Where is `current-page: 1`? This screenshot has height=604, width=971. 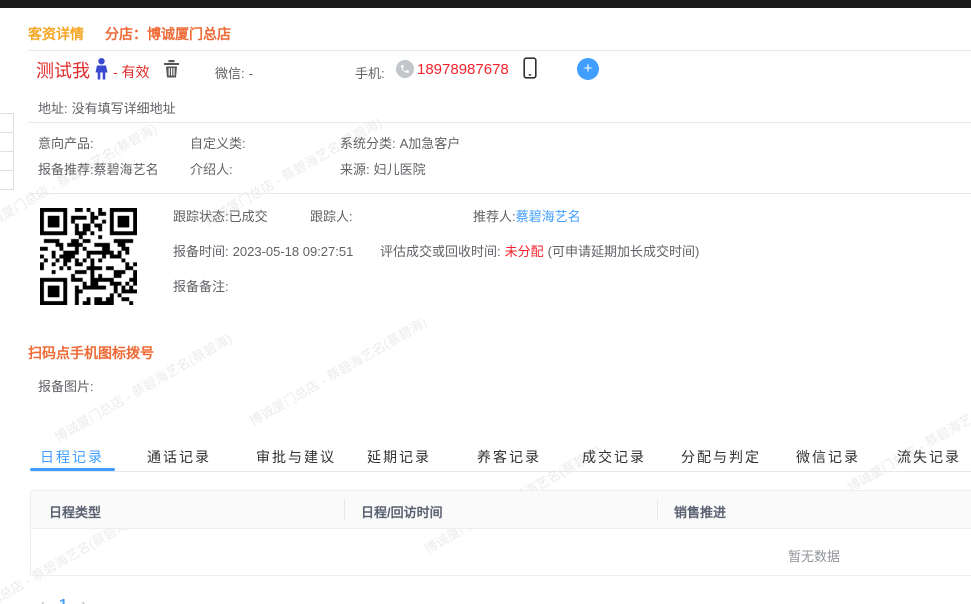
current-page: 1 is located at coordinates (63, 600).